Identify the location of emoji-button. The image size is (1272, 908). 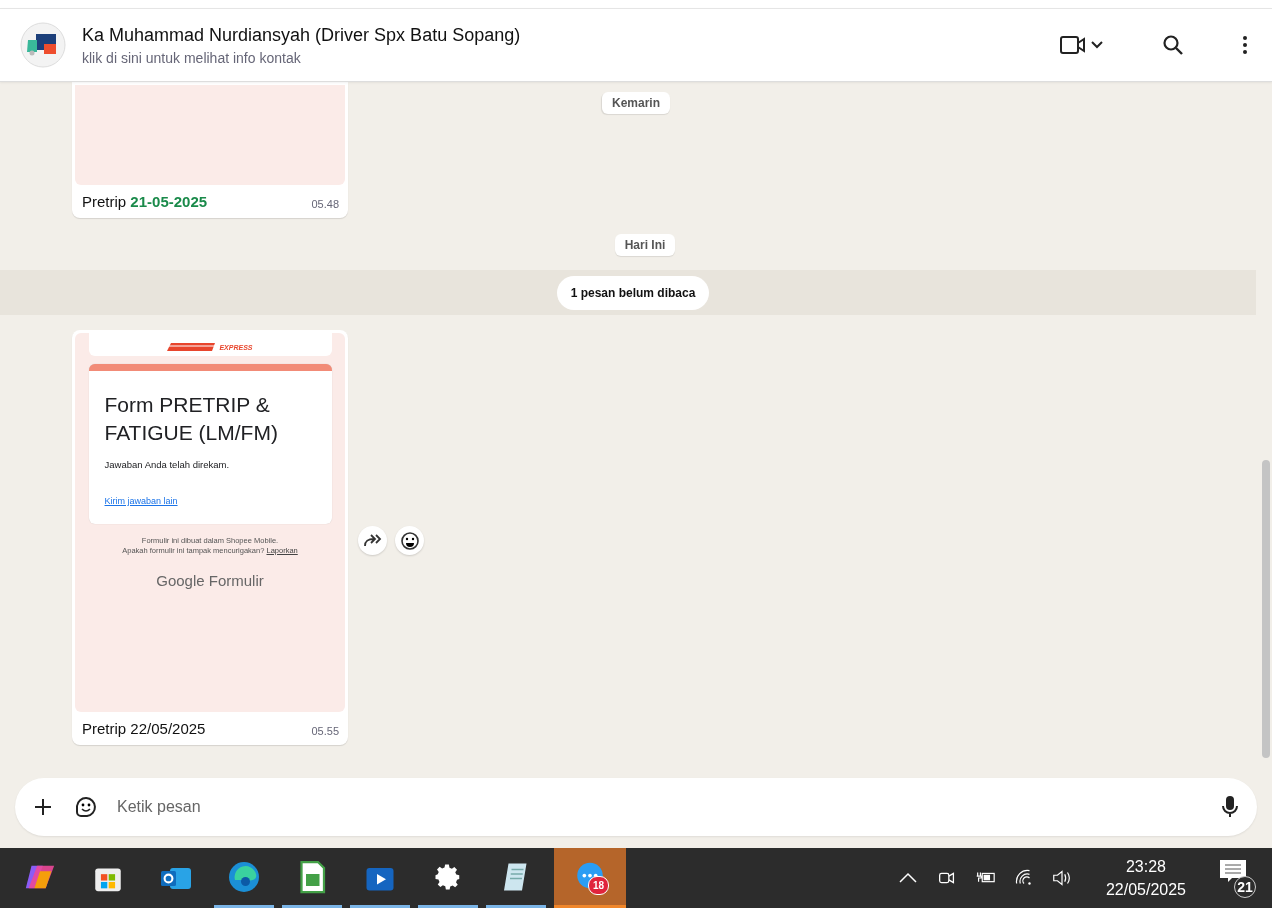
(409, 540).